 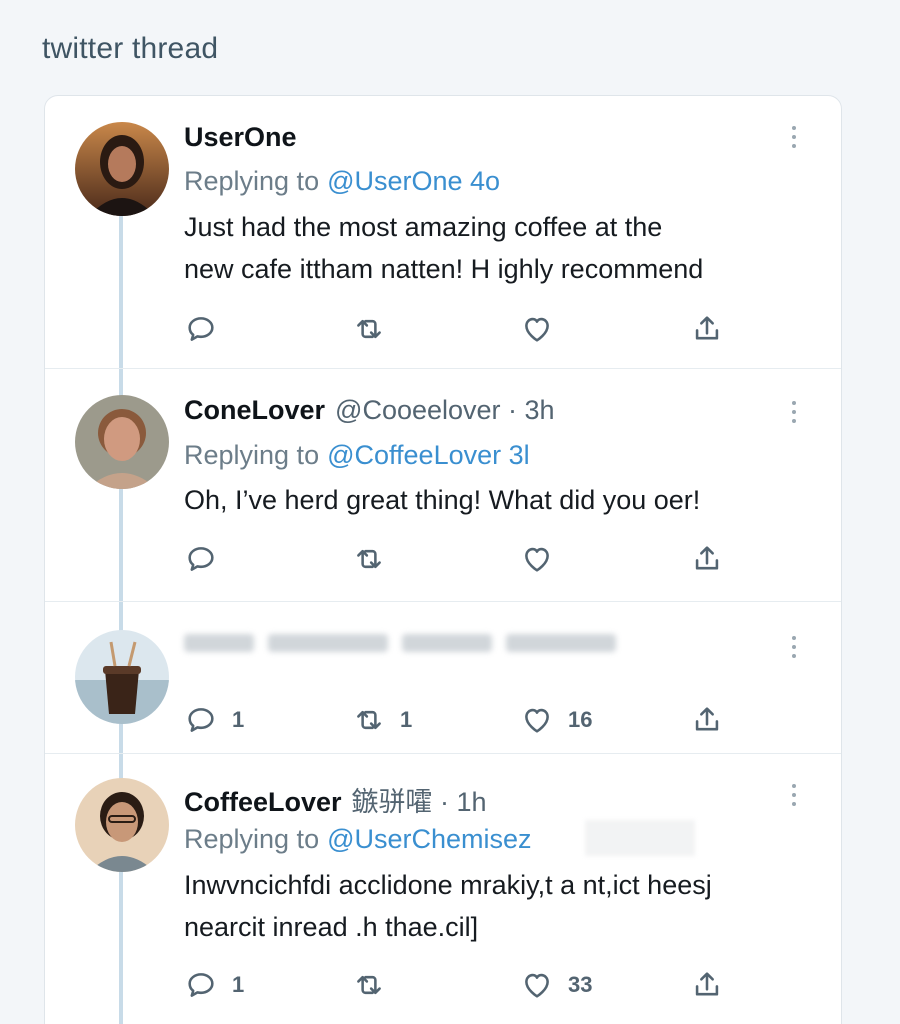 What do you see at coordinates (400, 643) in the screenshot?
I see `blurred-header` at bounding box center [400, 643].